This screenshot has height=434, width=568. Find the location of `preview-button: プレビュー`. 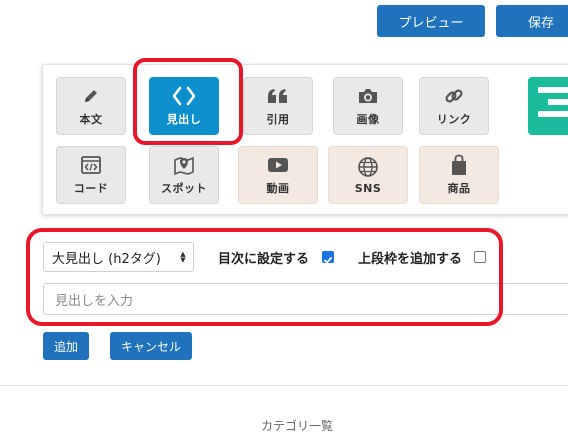

preview-button: プレビュー is located at coordinates (431, 21).